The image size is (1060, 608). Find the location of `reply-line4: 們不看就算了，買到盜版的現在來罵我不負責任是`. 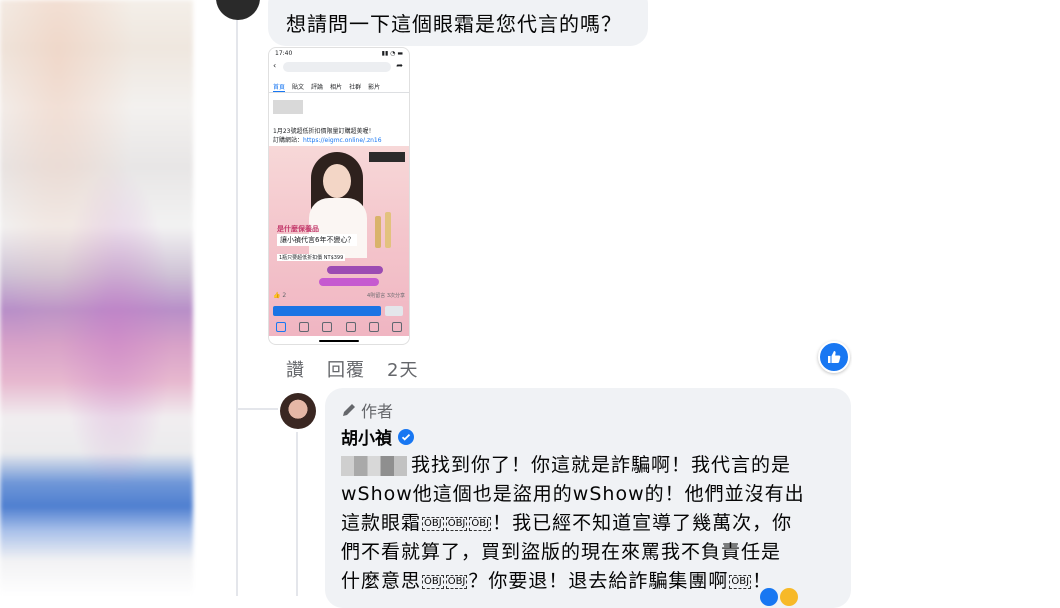

reply-line4: 們不看就算了，買到盜版的現在來罵我不負責任是 is located at coordinates (561, 552).